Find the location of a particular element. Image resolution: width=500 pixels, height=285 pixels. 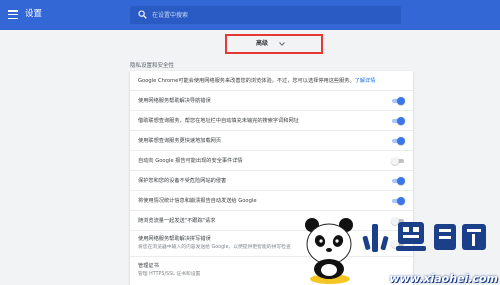

setting-row-usage-stats: 将使用情况统计信息和崩溃报告自动发送给 Google is located at coordinates (271, 201).